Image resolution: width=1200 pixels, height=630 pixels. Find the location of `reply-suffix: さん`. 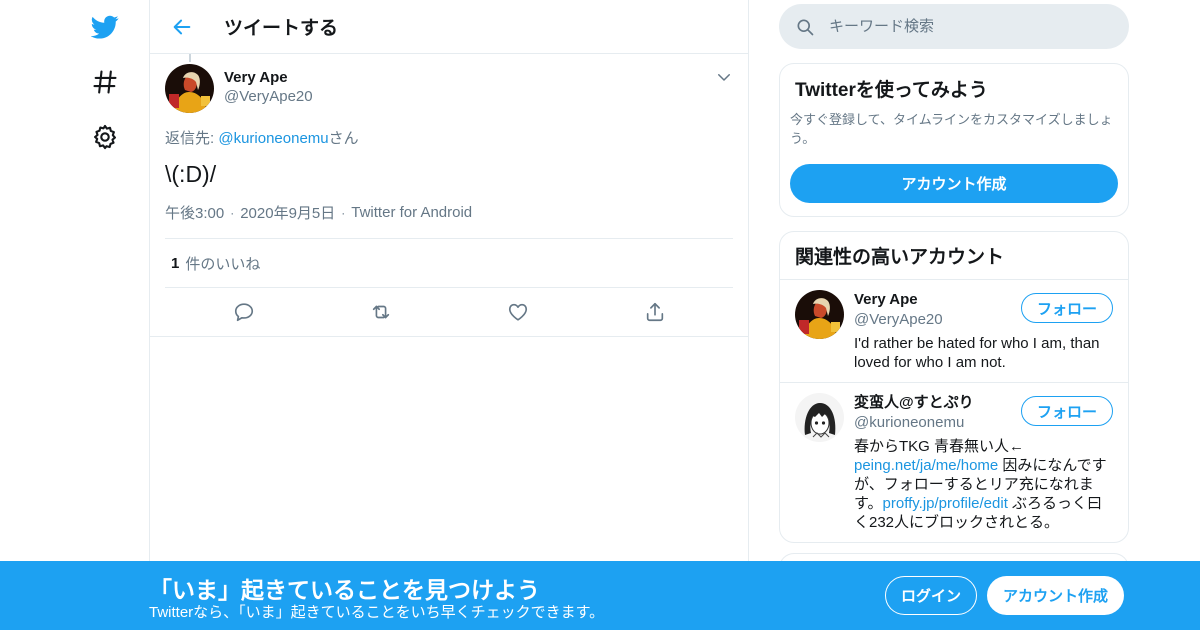

reply-suffix: さん is located at coordinates (343, 138).